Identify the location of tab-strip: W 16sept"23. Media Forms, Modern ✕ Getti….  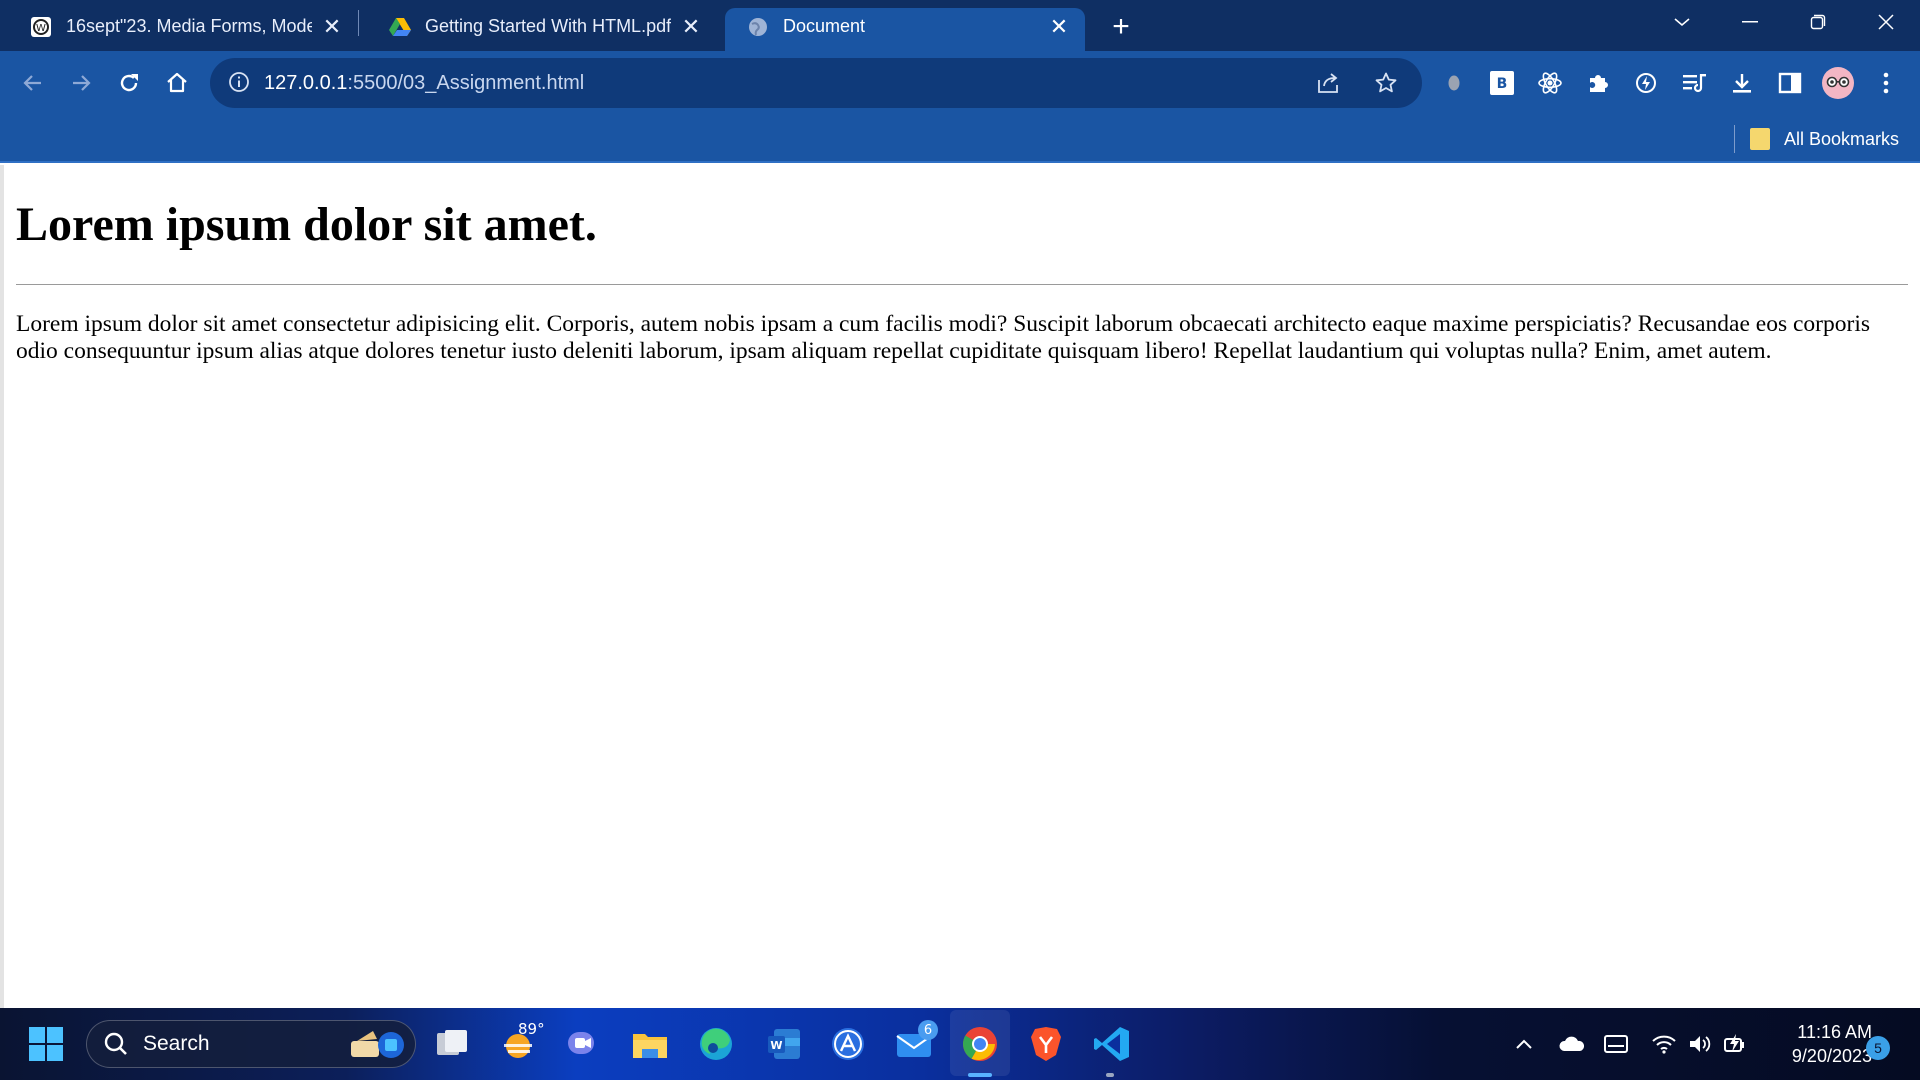
(960, 25).